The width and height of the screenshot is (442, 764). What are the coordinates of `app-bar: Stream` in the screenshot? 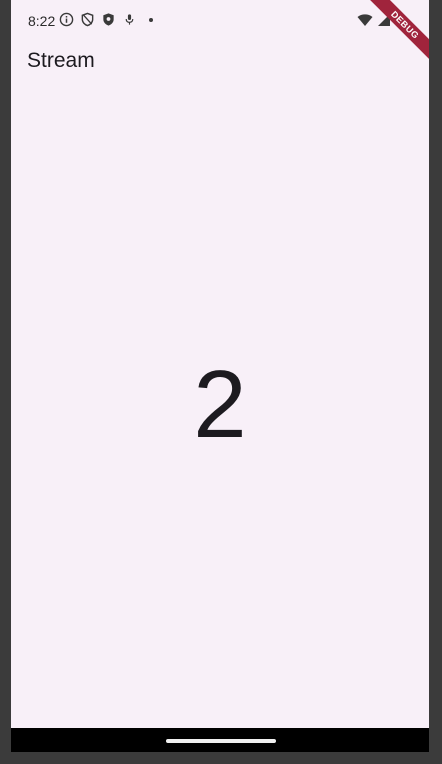 It's located at (220, 62).